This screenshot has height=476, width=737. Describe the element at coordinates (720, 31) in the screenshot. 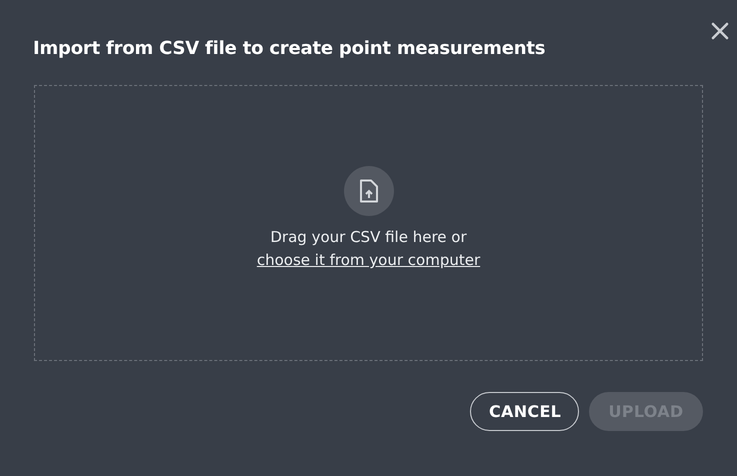

I see `close-button` at that location.